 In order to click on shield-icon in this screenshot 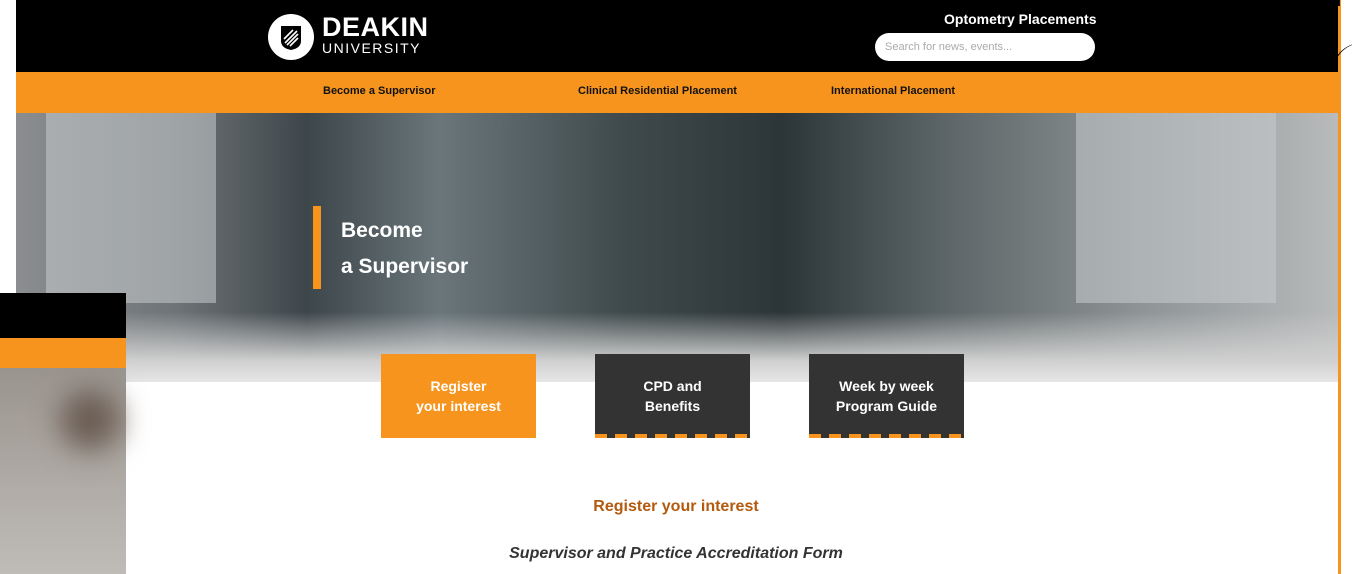, I will do `click(291, 38)`.